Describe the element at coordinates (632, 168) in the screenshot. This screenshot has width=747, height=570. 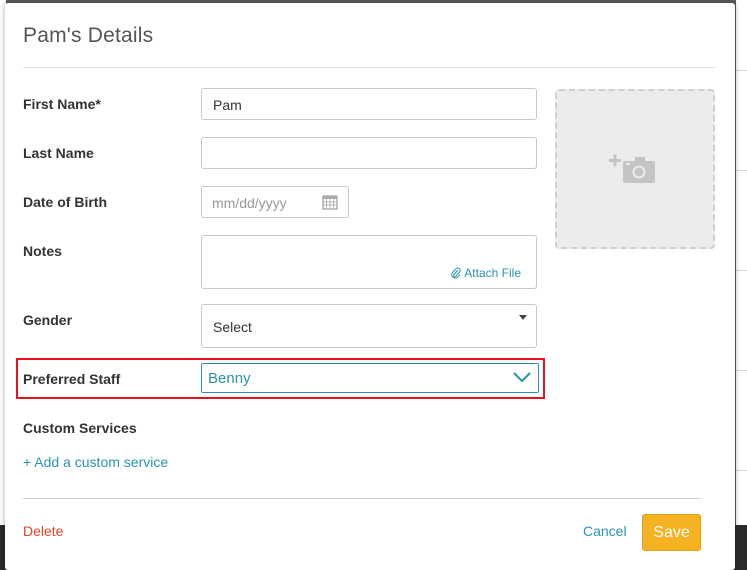
I see `add-photo-icon` at that location.